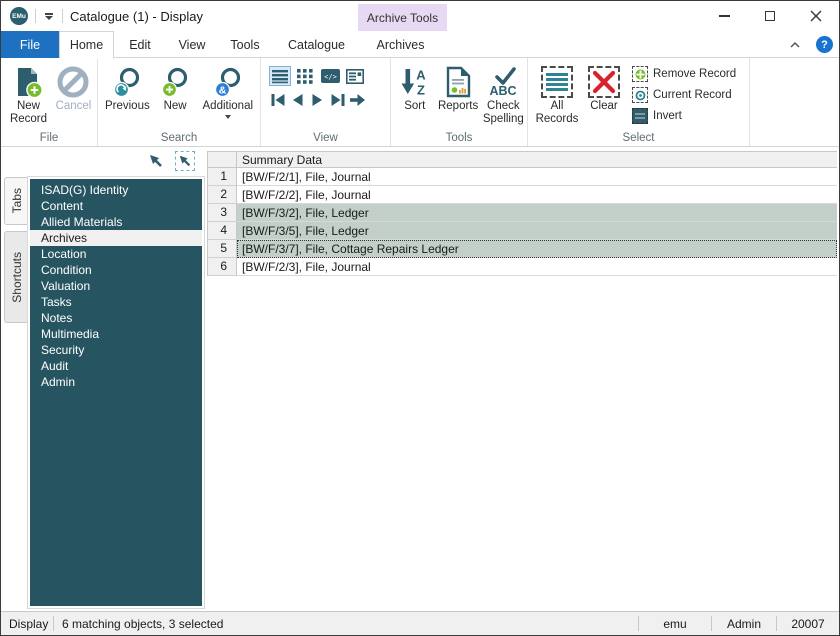 This screenshot has width=840, height=636. What do you see at coordinates (19, 16) in the screenshot?
I see `app-logo-icon: EMu` at bounding box center [19, 16].